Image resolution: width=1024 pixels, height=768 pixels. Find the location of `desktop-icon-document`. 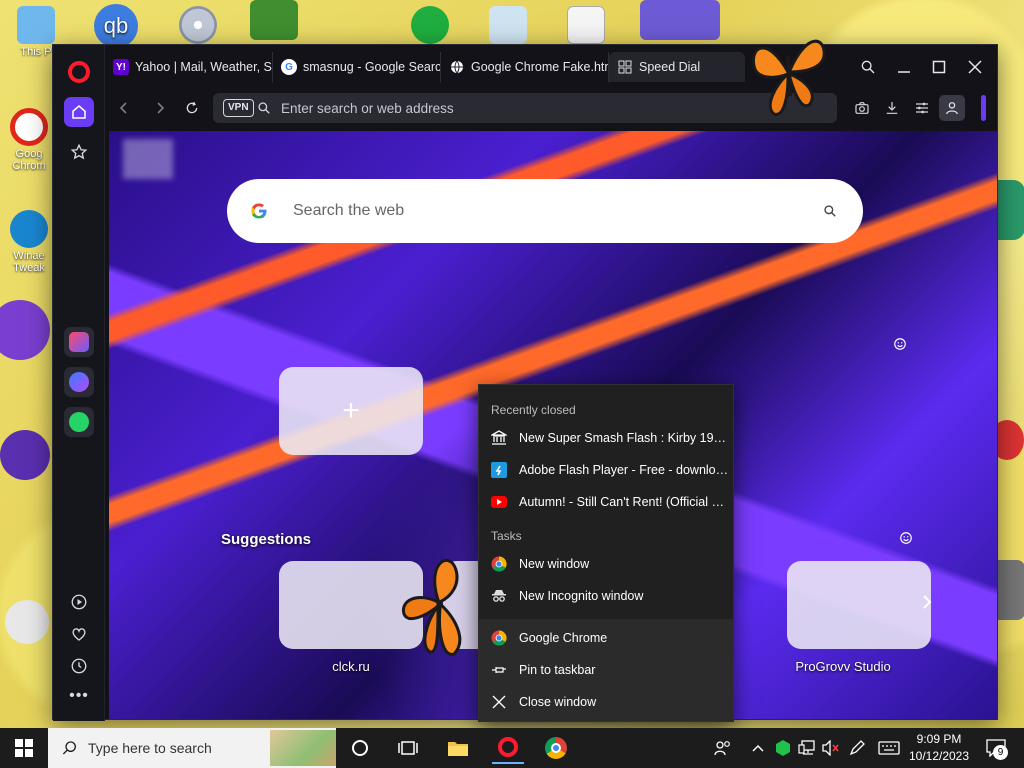

desktop-icon-document is located at coordinates (586, 26).